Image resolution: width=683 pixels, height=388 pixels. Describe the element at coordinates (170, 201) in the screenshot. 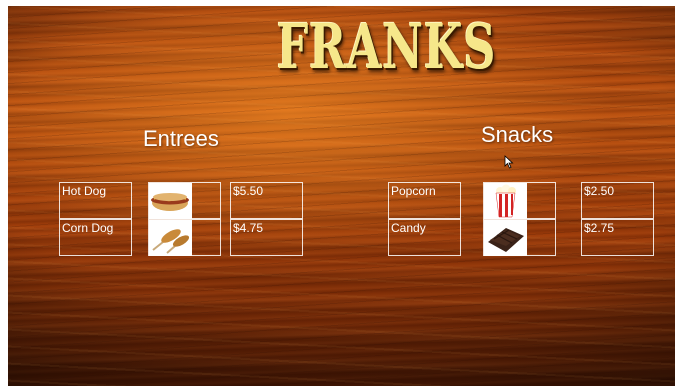

I see `hot-dog-icon` at that location.